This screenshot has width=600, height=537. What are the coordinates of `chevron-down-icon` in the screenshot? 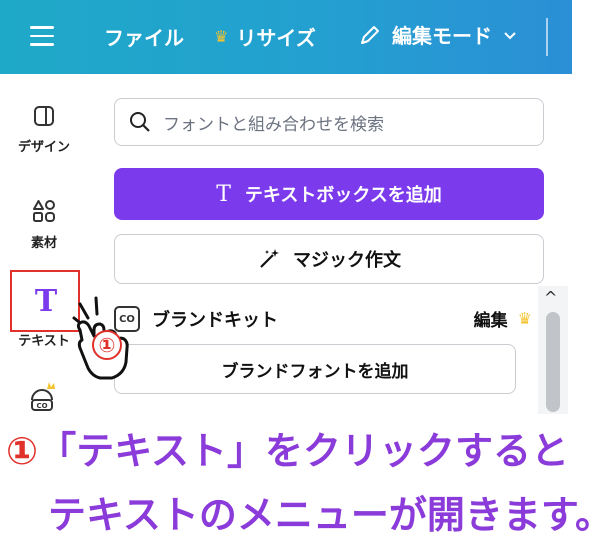 It's located at (510, 35).